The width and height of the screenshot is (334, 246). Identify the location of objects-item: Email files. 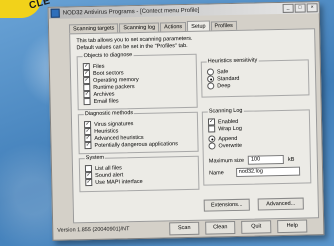
(111, 101).